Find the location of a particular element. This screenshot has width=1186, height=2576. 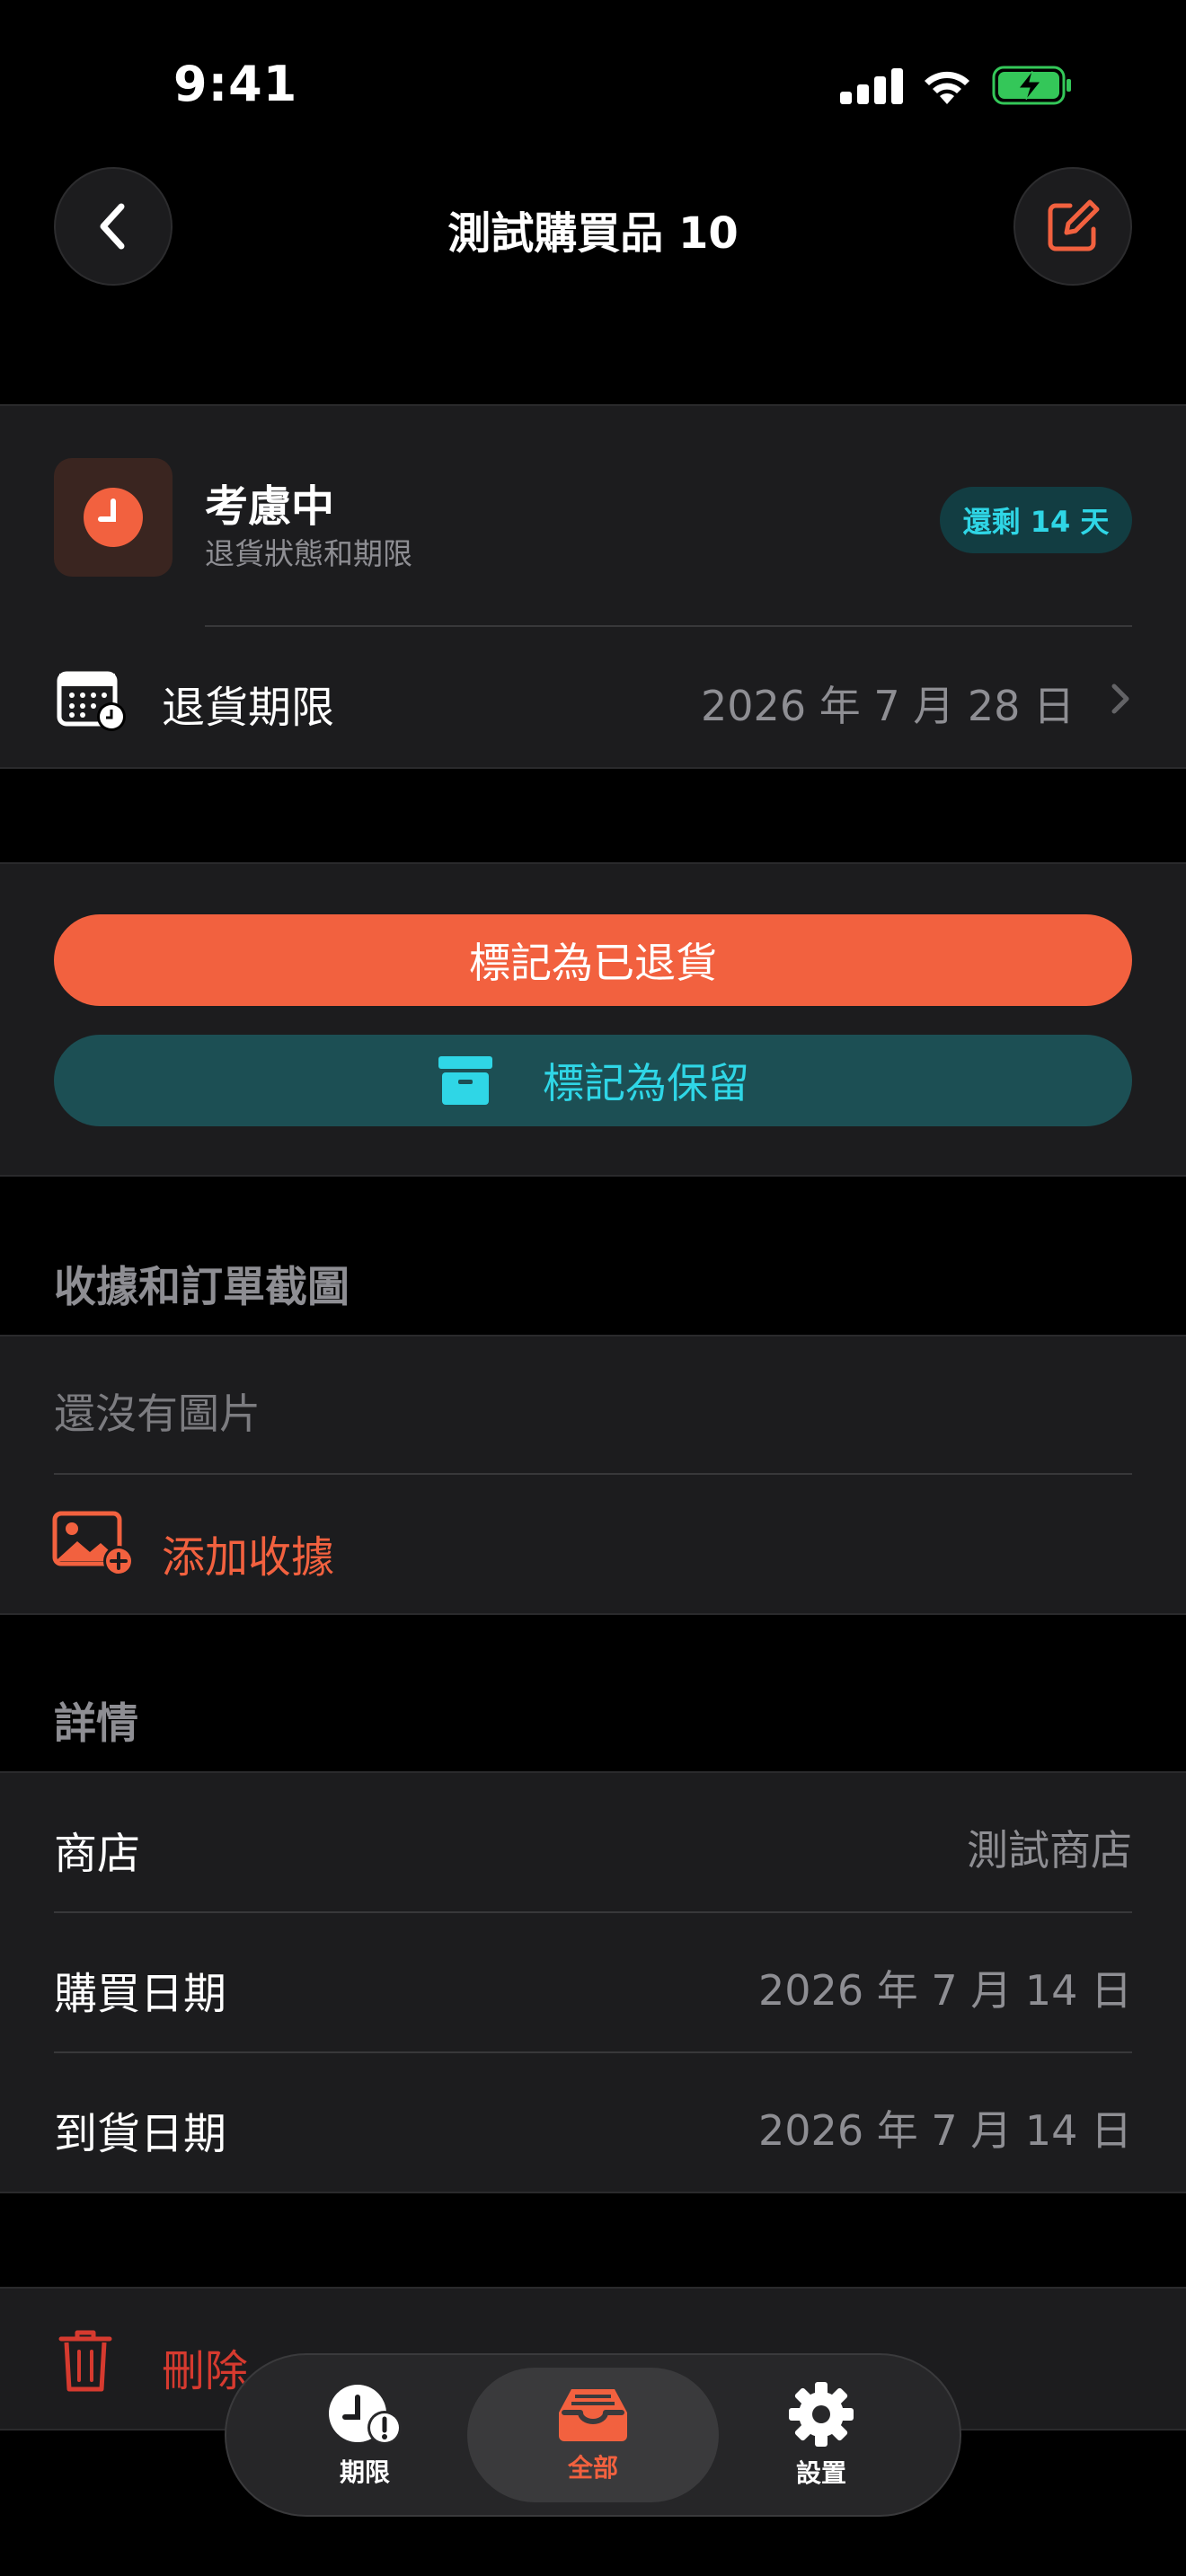

chevron-left-icon is located at coordinates (112, 226).